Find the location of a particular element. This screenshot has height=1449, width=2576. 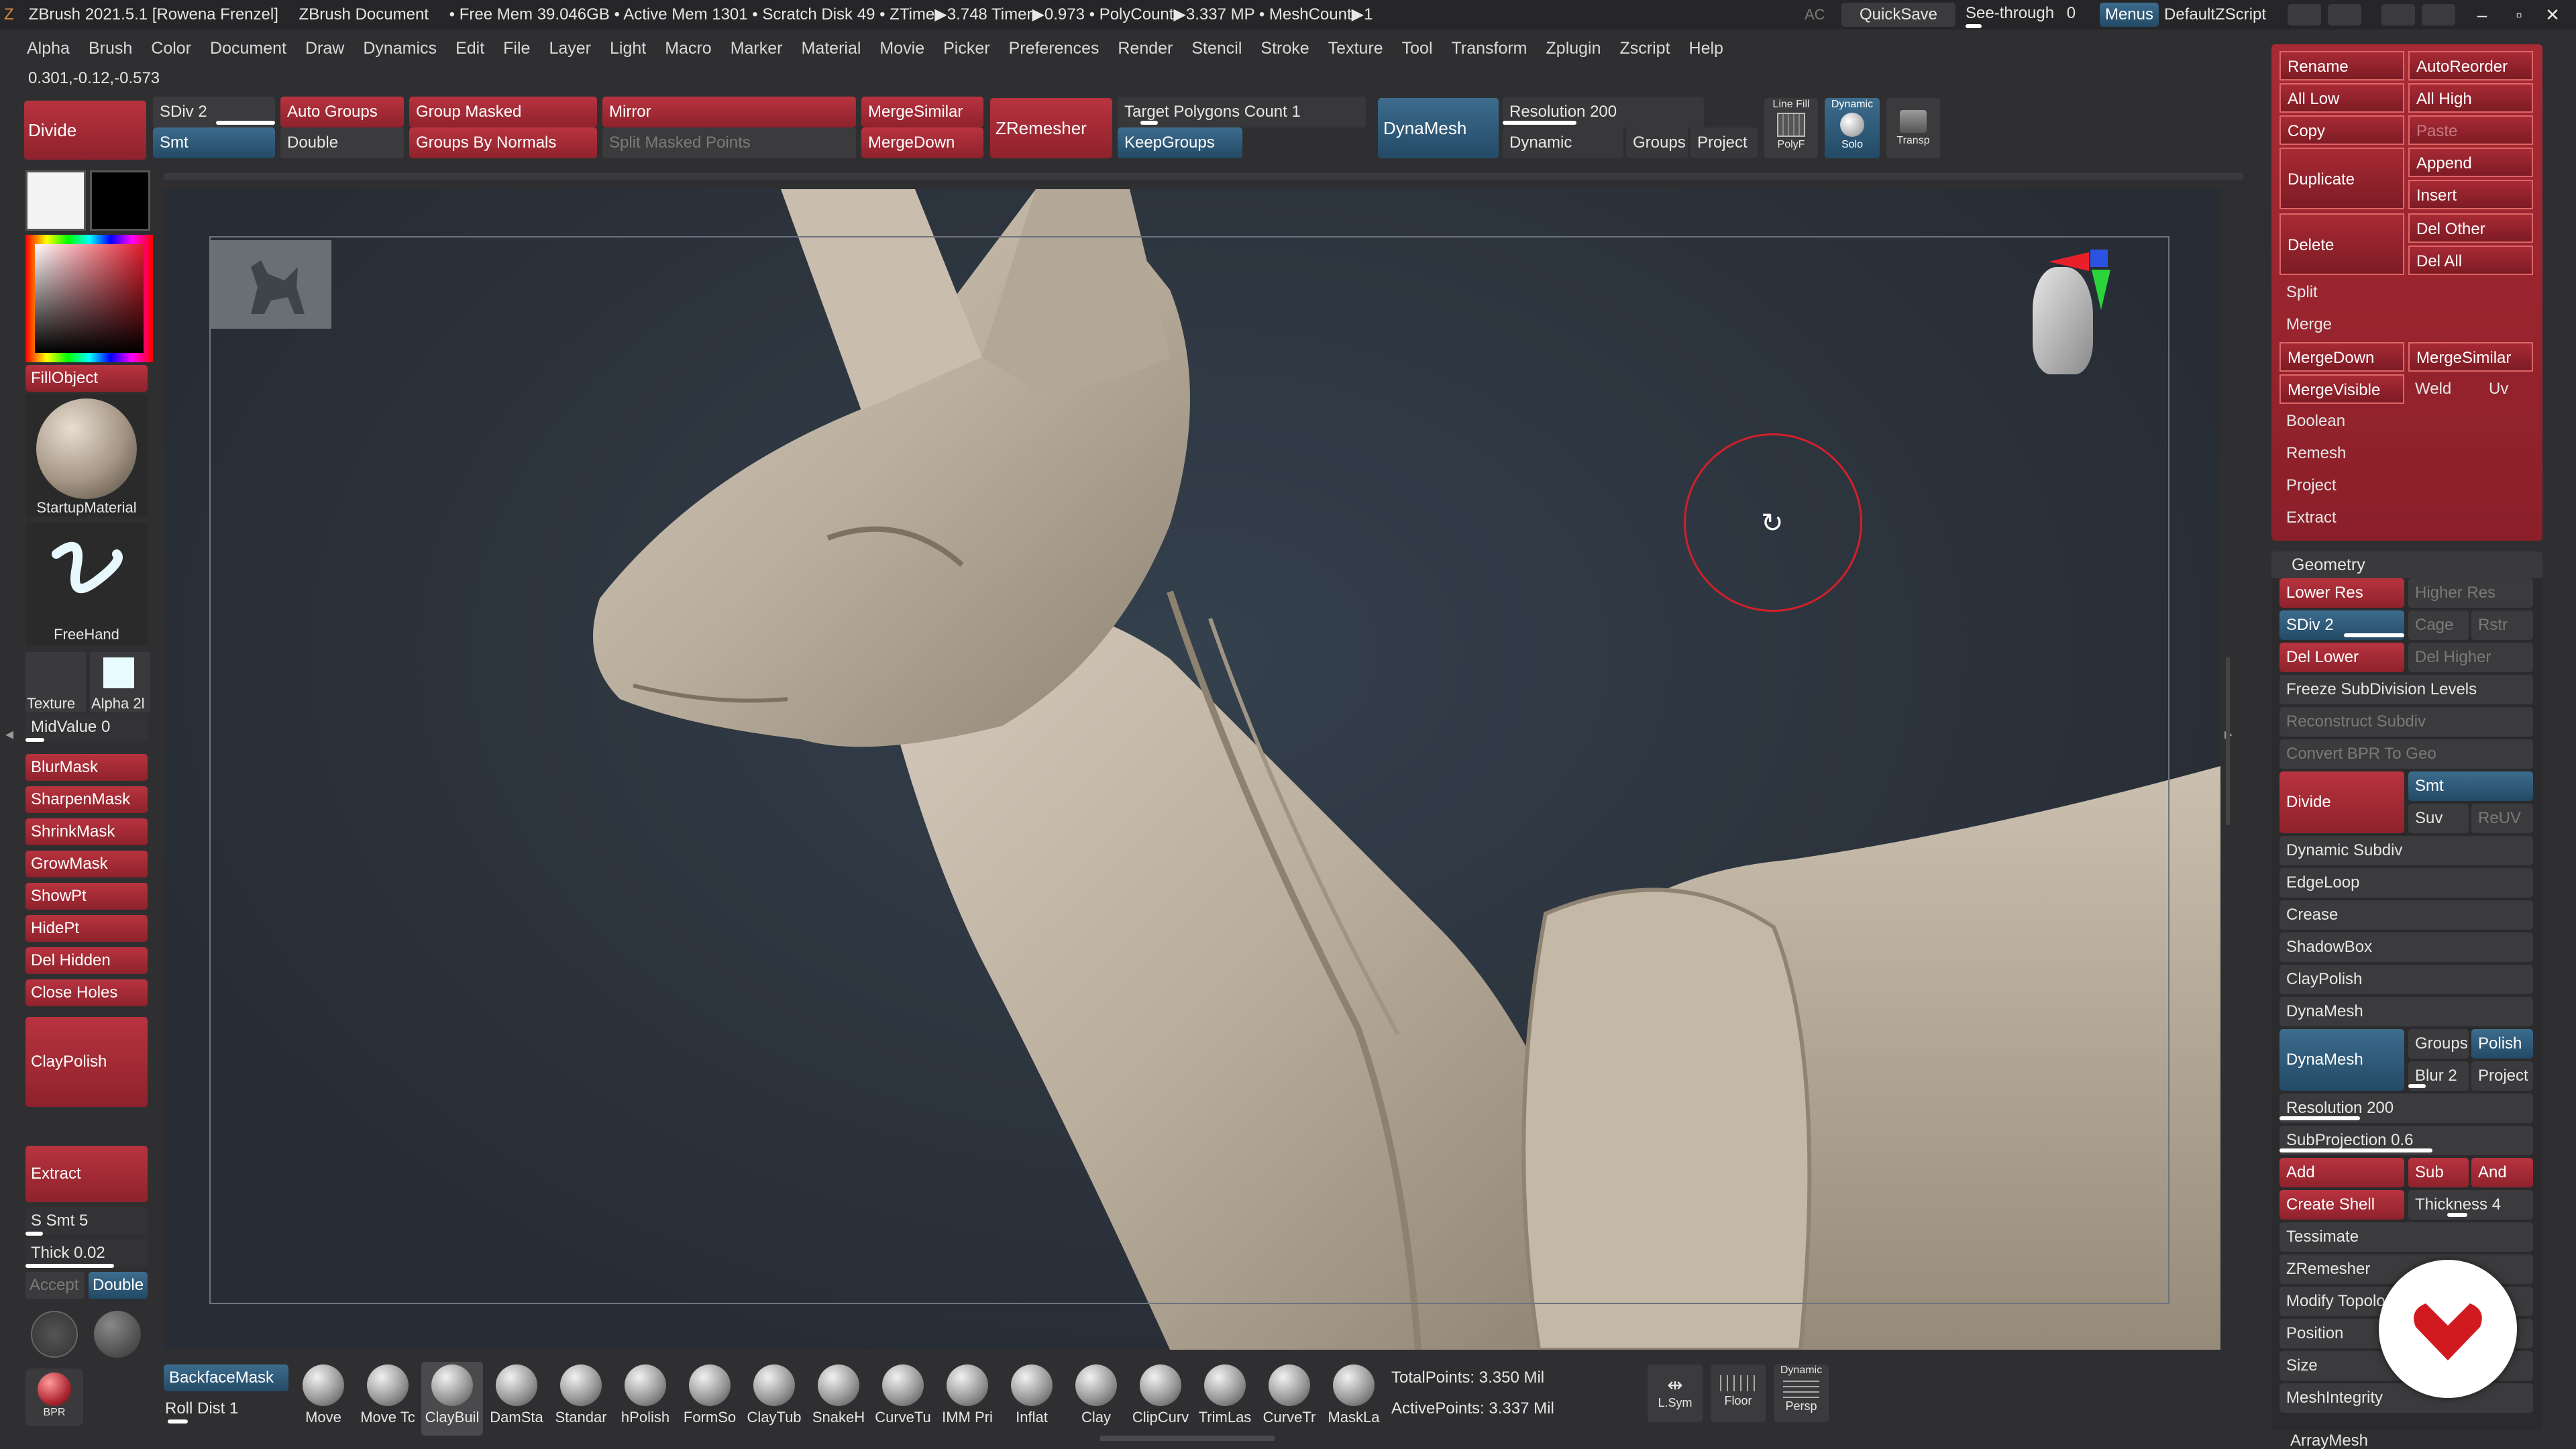

geometry-tessimate-item: Tessimate is located at coordinates (2406, 1237).